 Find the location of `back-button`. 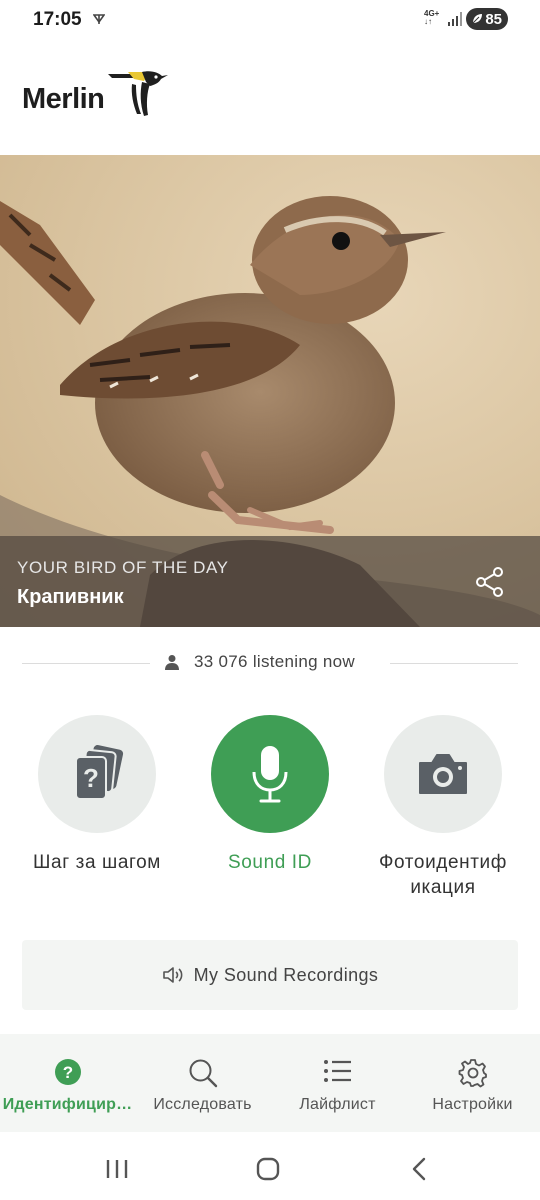

back-button is located at coordinates (419, 1169).